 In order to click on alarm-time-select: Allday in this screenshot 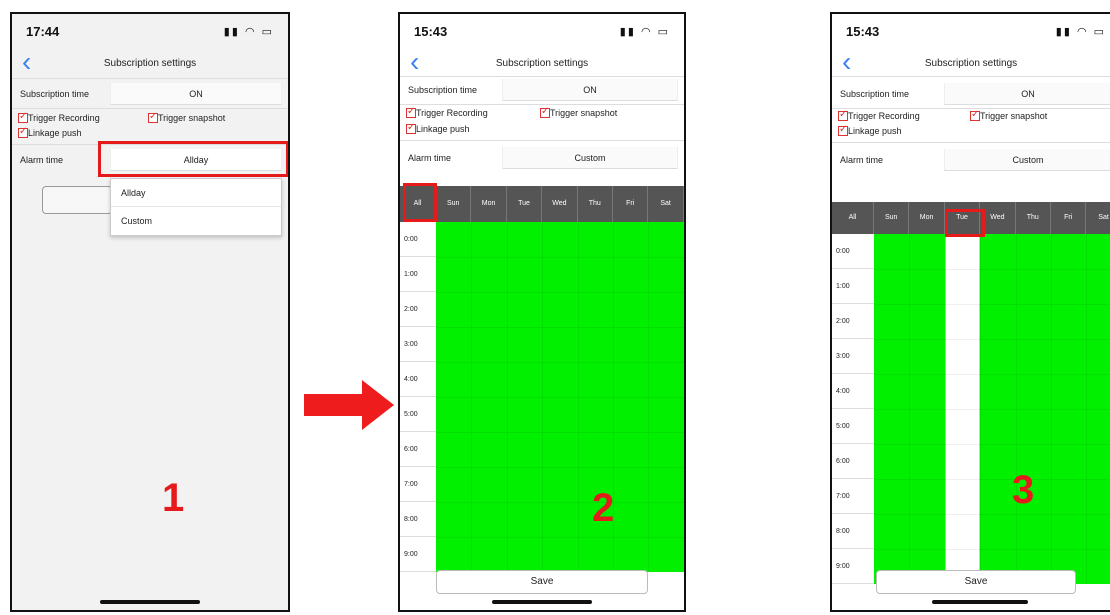, I will do `click(196, 160)`.